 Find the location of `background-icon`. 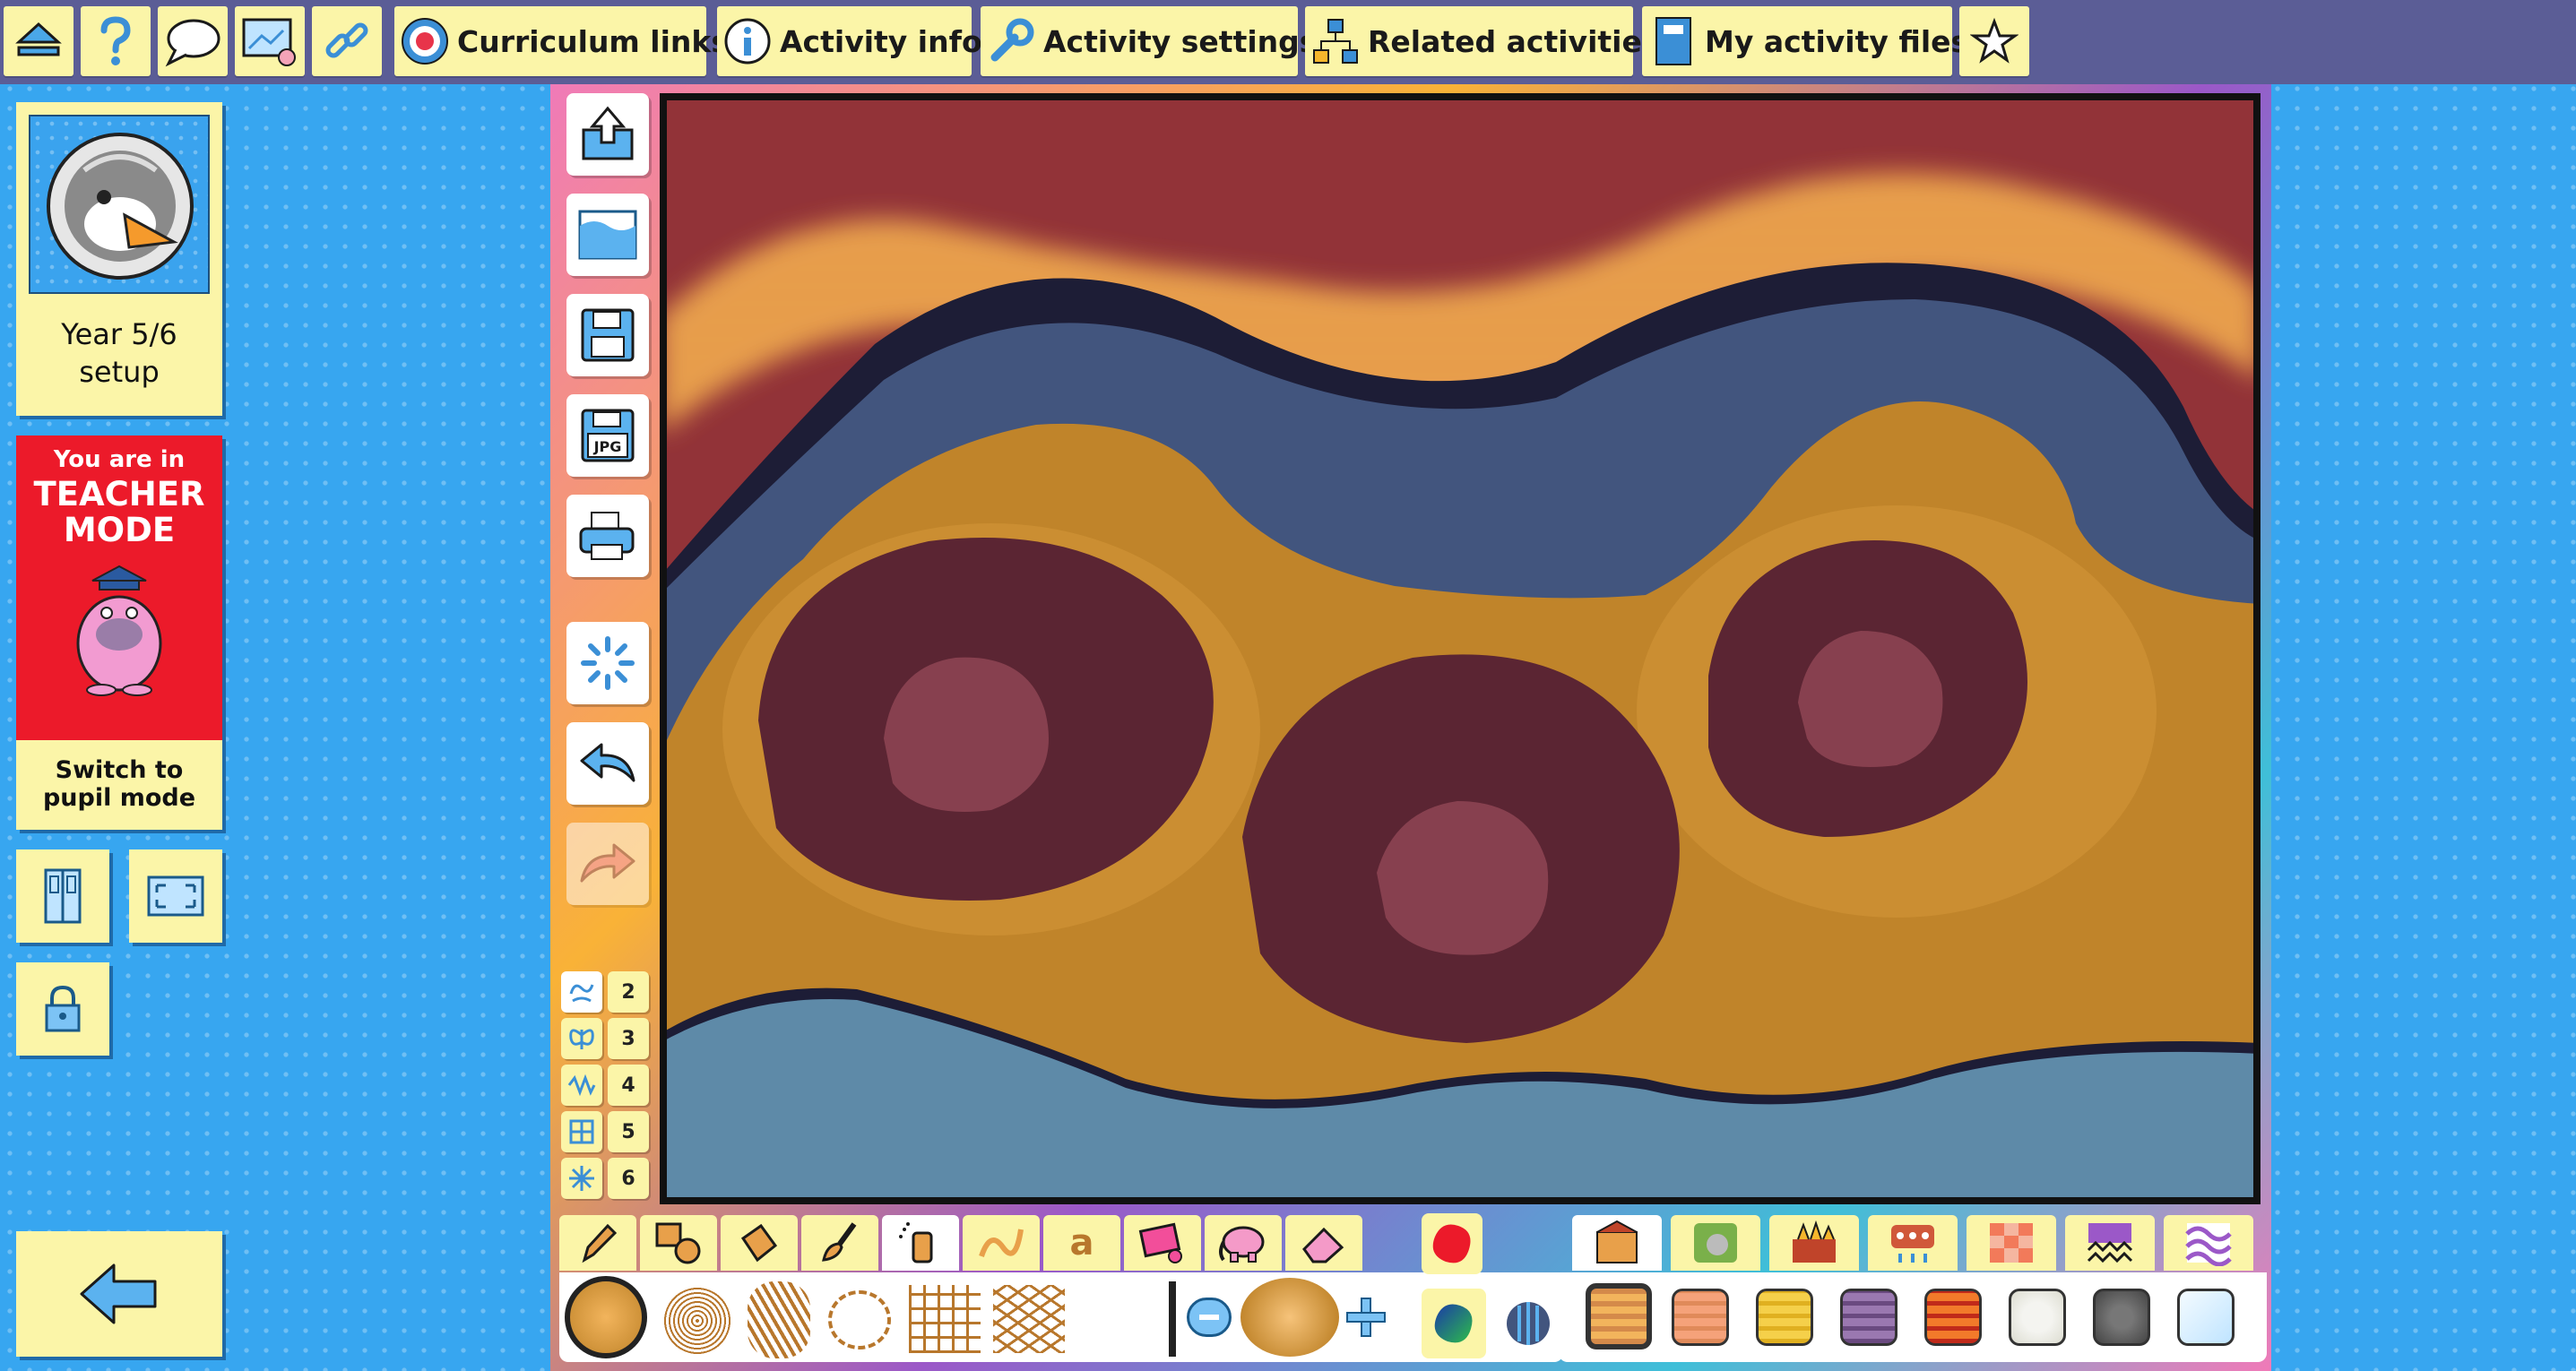

background-icon is located at coordinates (607, 235).